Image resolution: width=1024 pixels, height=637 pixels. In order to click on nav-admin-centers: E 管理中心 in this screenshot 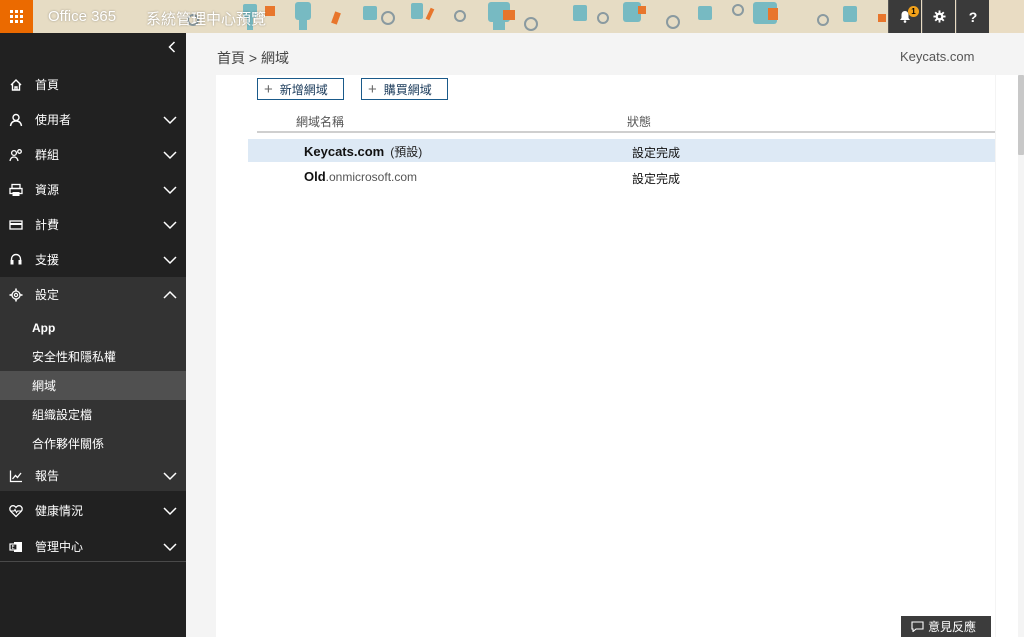, I will do `click(93, 546)`.